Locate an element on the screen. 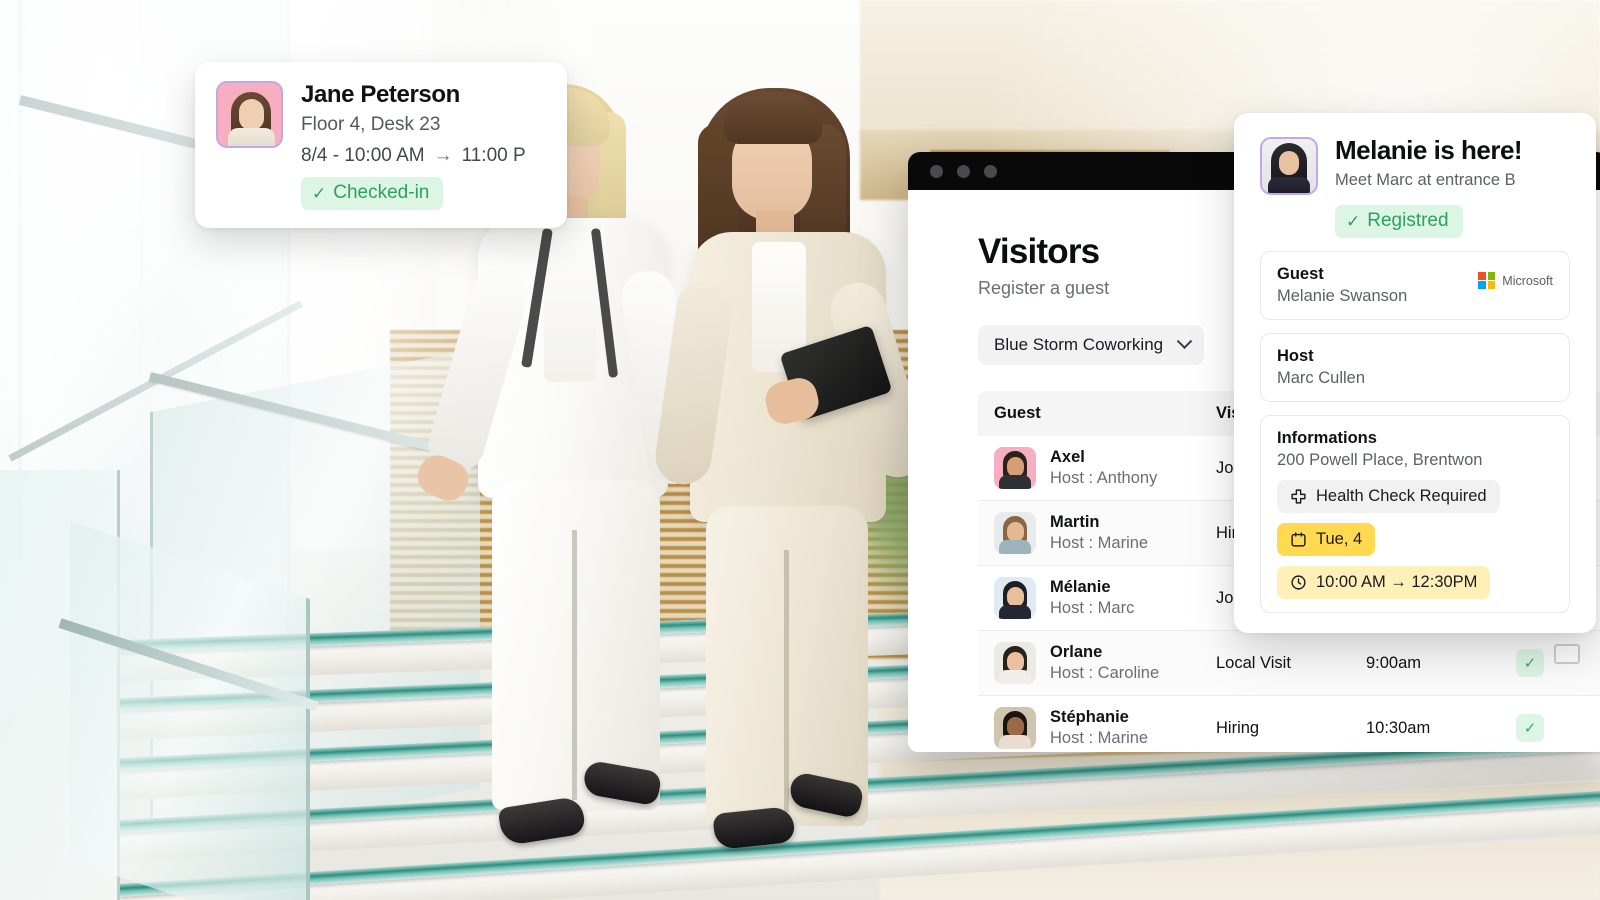  cell-status: ✓ is located at coordinates (1556, 728).